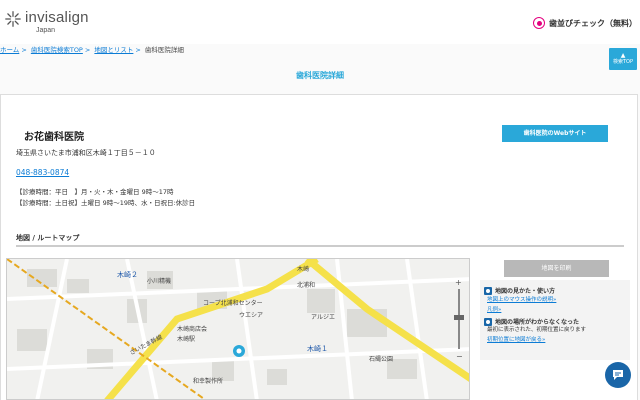  I want to click on clinic-name: お花歯科医院, so click(54, 137).